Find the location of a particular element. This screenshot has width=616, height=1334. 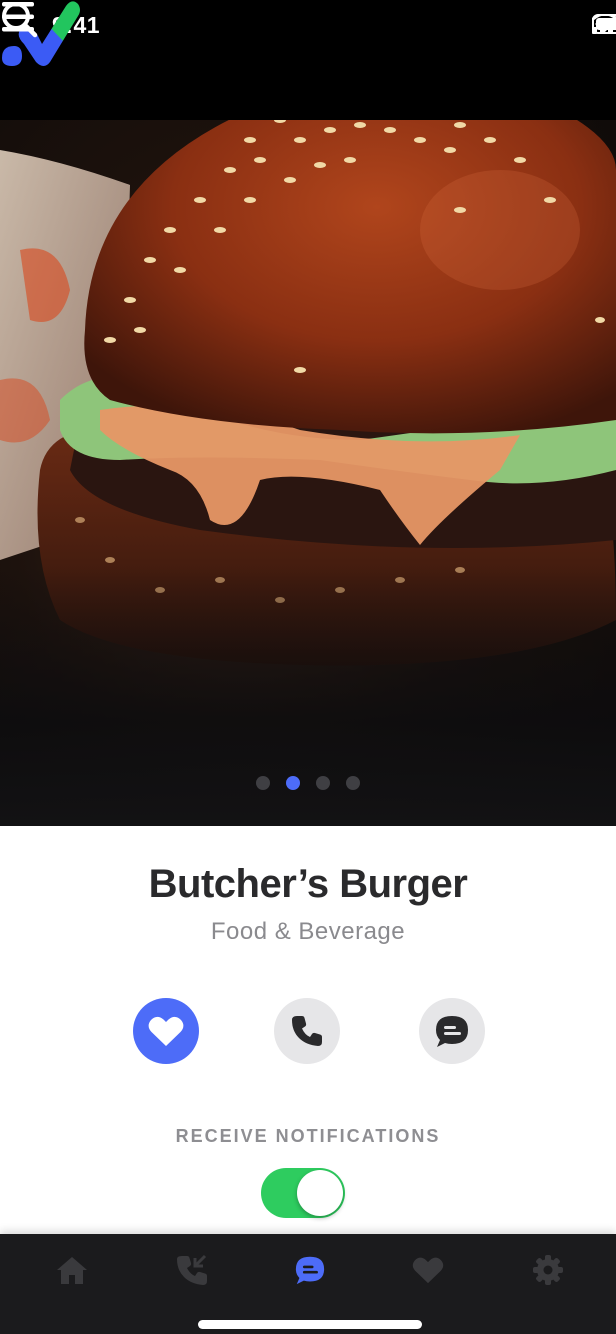

notifications-label: RECEIVE NOTIFICATIONS is located at coordinates (308, 1136).